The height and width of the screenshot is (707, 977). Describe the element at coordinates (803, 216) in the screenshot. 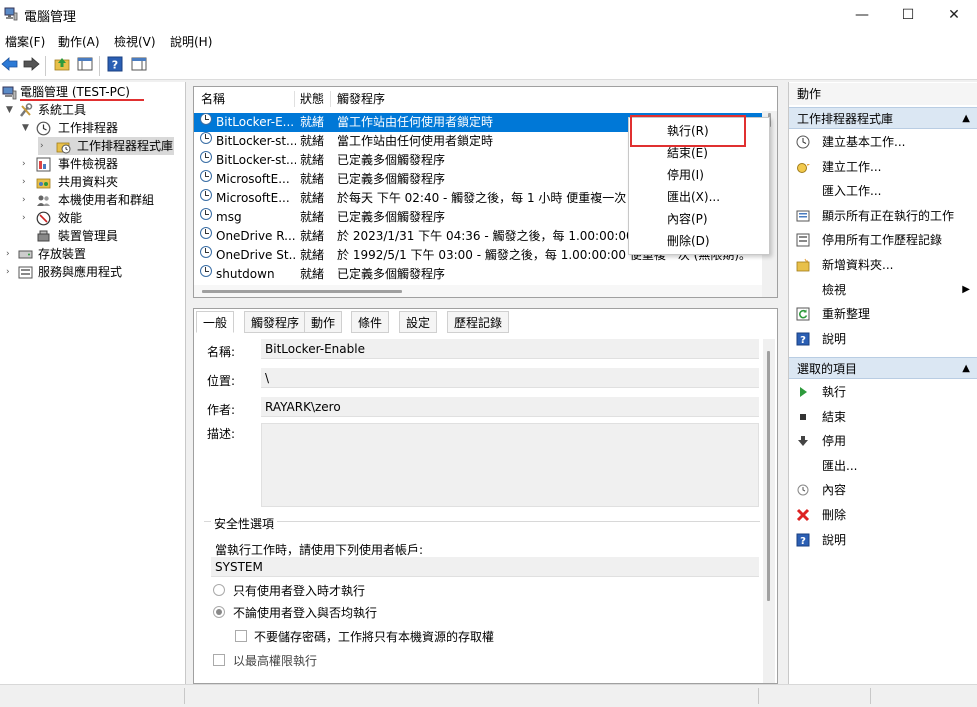

I see `running-tasks-icon` at that location.